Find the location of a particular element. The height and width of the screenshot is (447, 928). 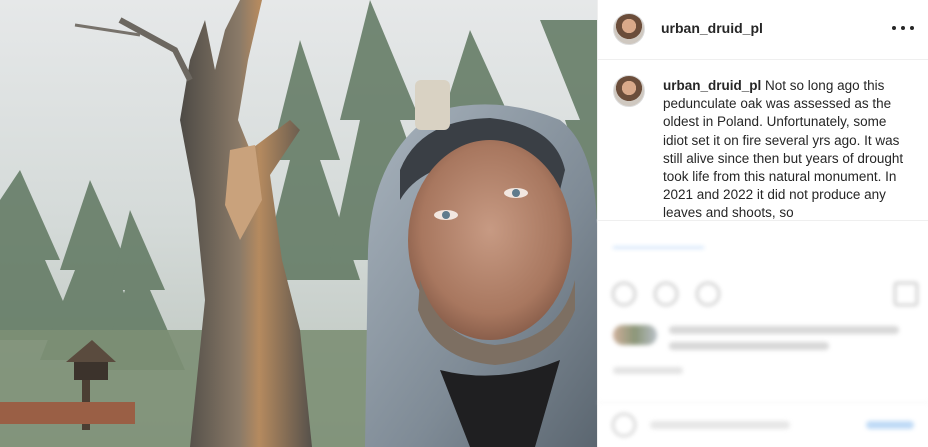

more-options-icon is located at coordinates (903, 28).